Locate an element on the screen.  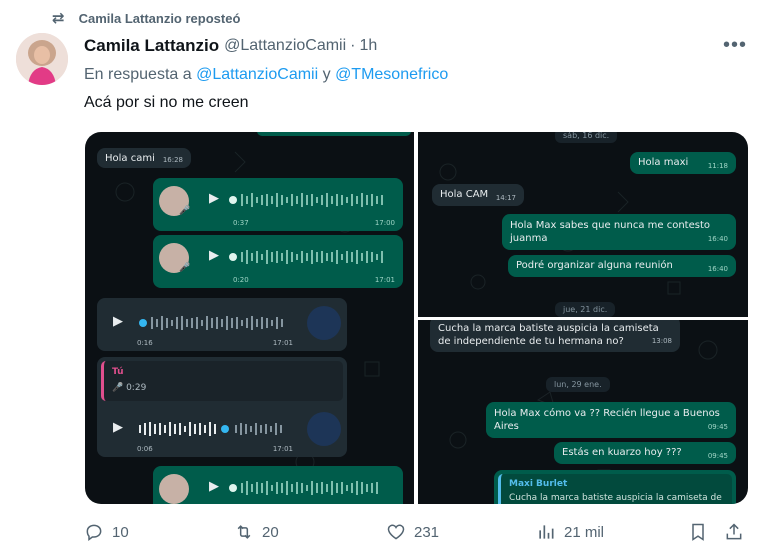
message-time: 17:00 is located at coordinates (384, 223).